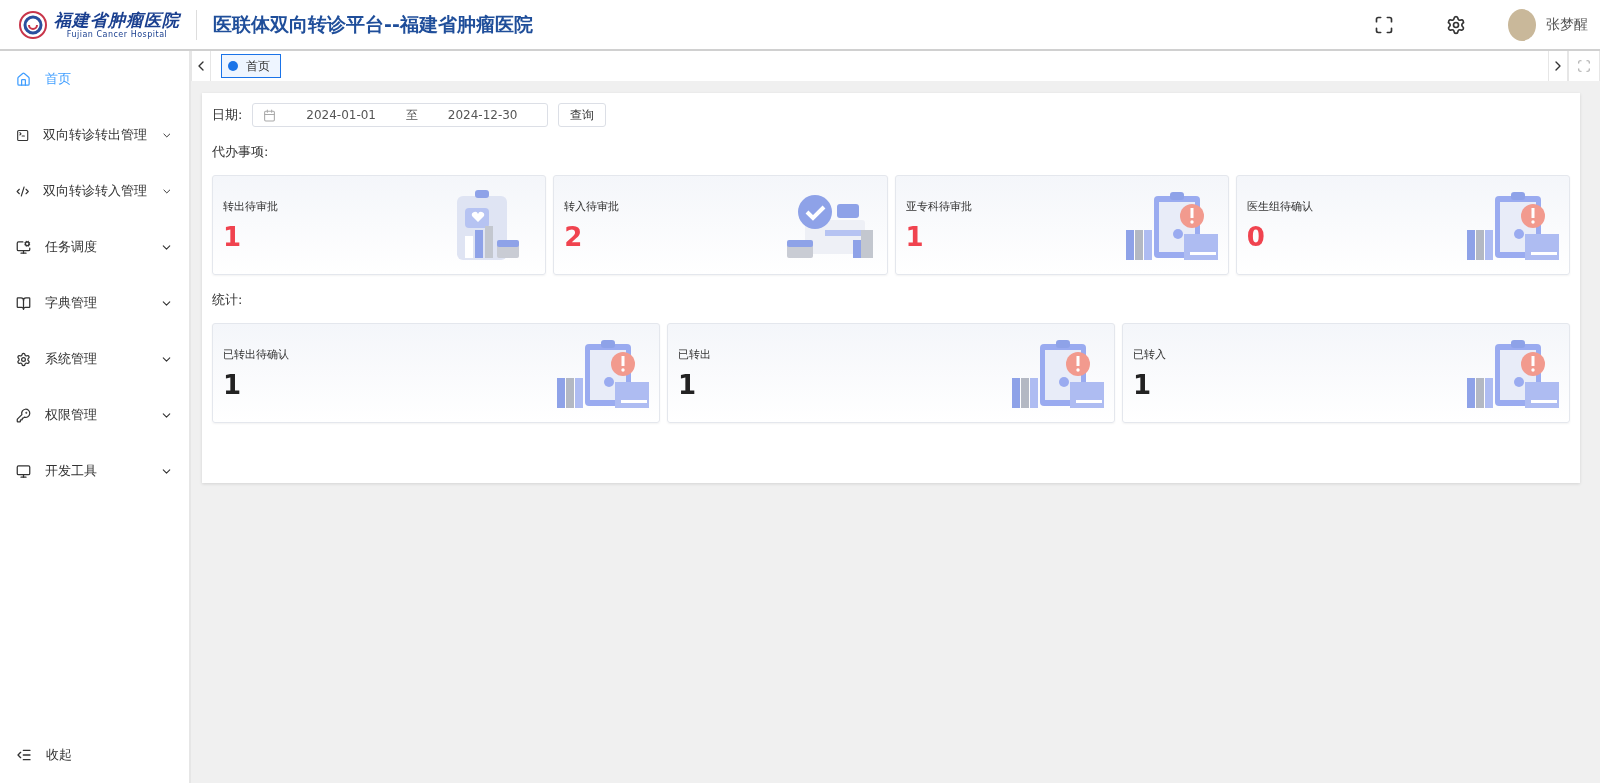  Describe the element at coordinates (201, 66) in the screenshot. I see `scroll-left-button` at that location.